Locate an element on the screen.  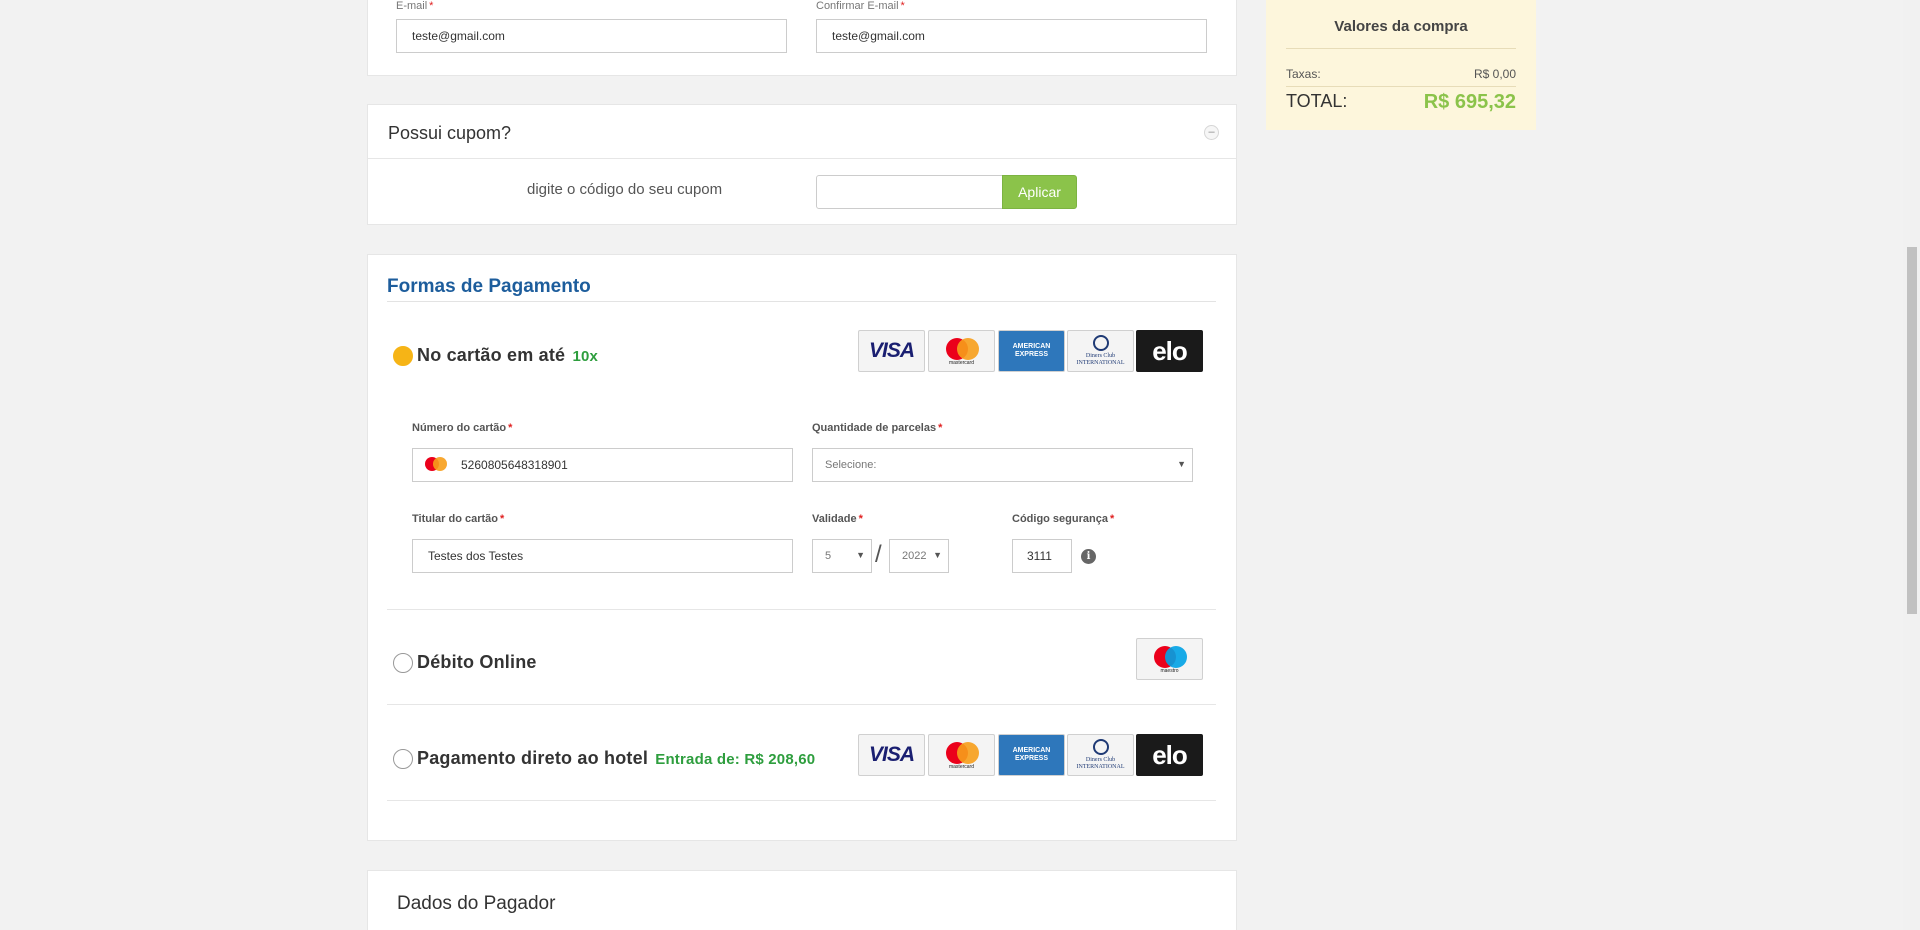
payer-panel: Dados do Pagador is located at coordinates (802, 900).